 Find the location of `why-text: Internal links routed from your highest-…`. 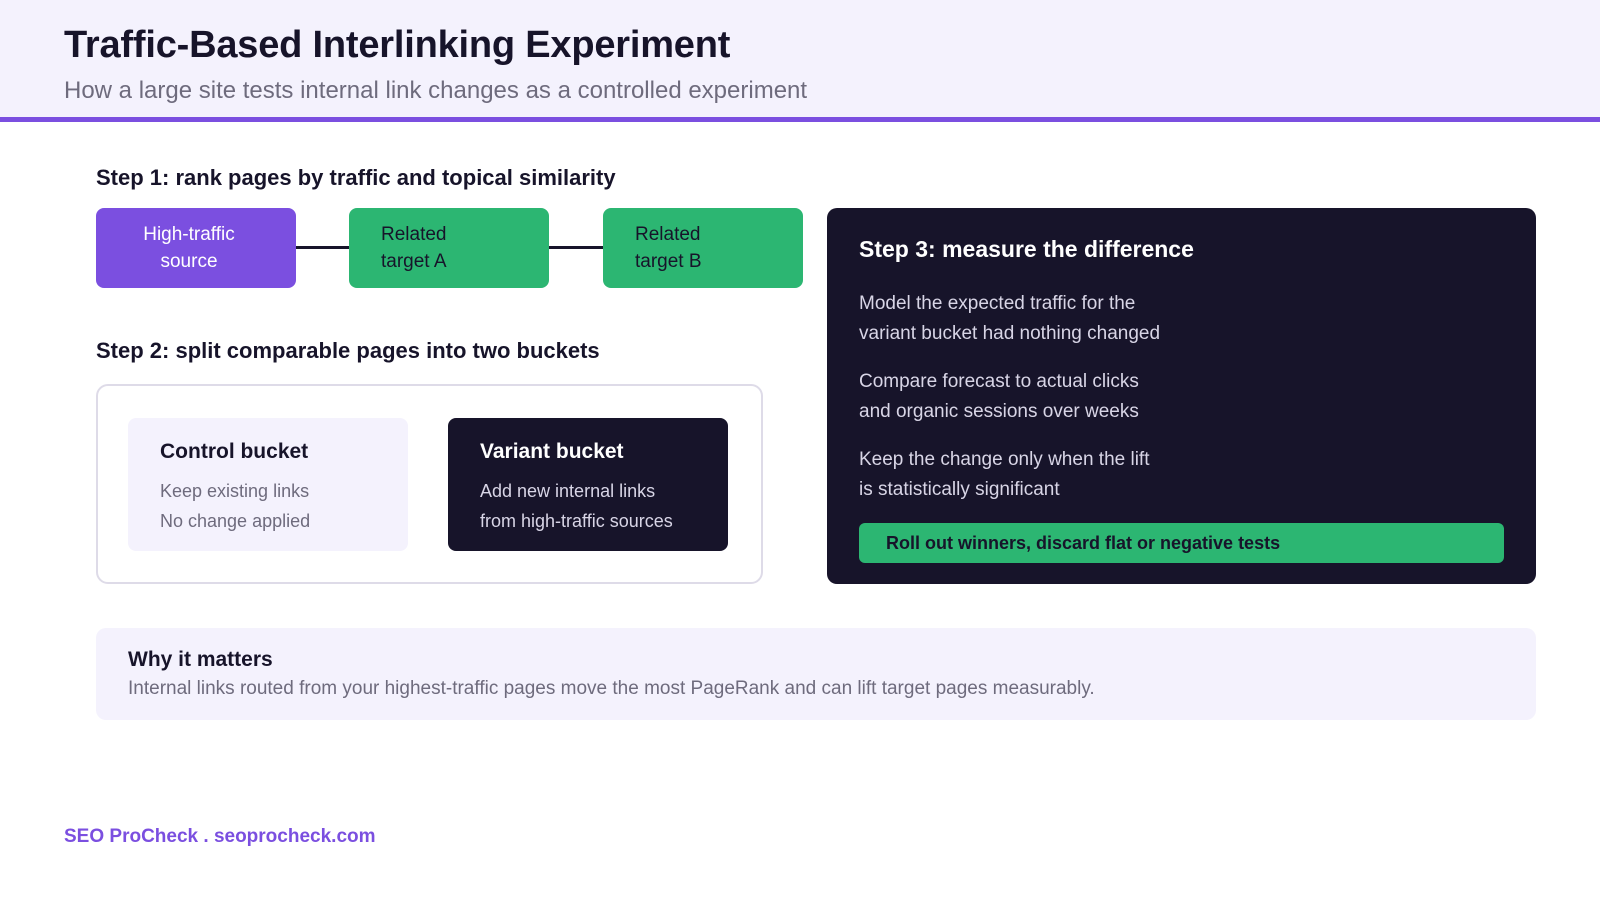

why-text: Internal links routed from your highest-… is located at coordinates (611, 688).